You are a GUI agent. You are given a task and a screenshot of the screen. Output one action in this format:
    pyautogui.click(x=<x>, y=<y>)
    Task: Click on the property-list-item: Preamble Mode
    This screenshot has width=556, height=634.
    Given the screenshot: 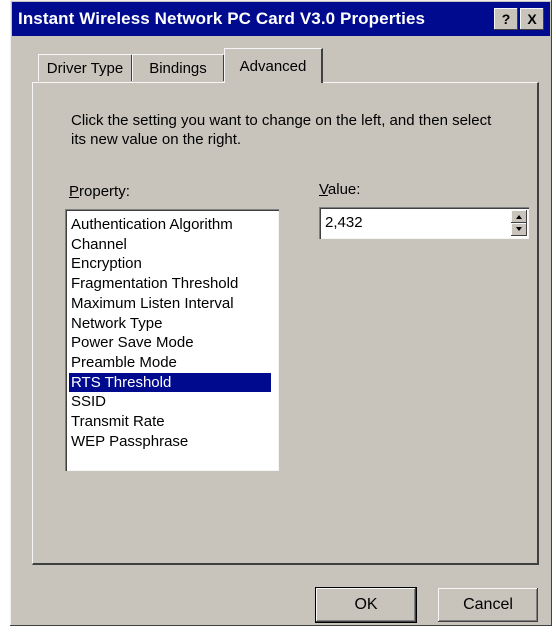 What is the action you would take?
    pyautogui.click(x=124, y=362)
    